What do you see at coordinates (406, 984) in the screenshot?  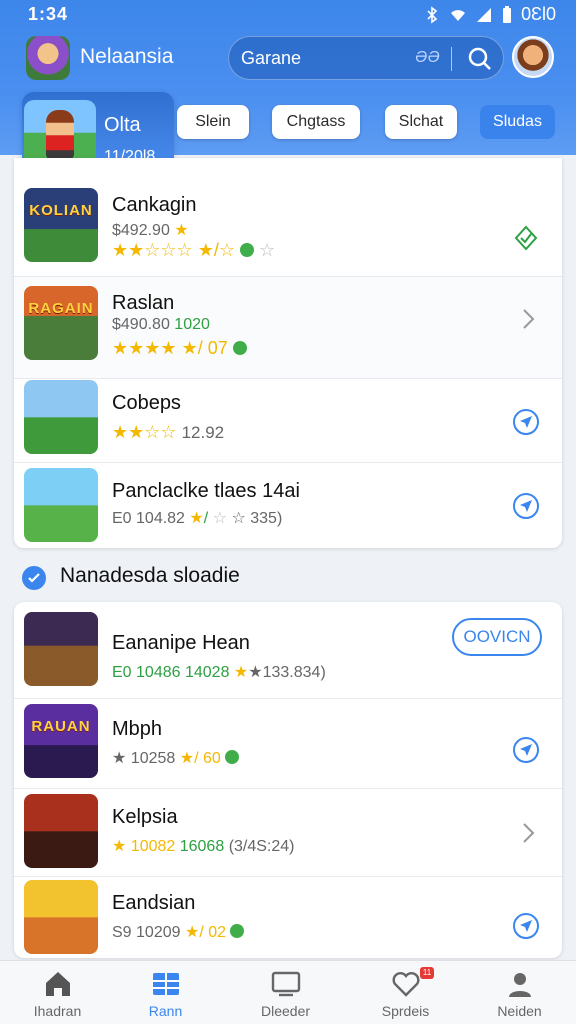 I see `heart-icon` at bounding box center [406, 984].